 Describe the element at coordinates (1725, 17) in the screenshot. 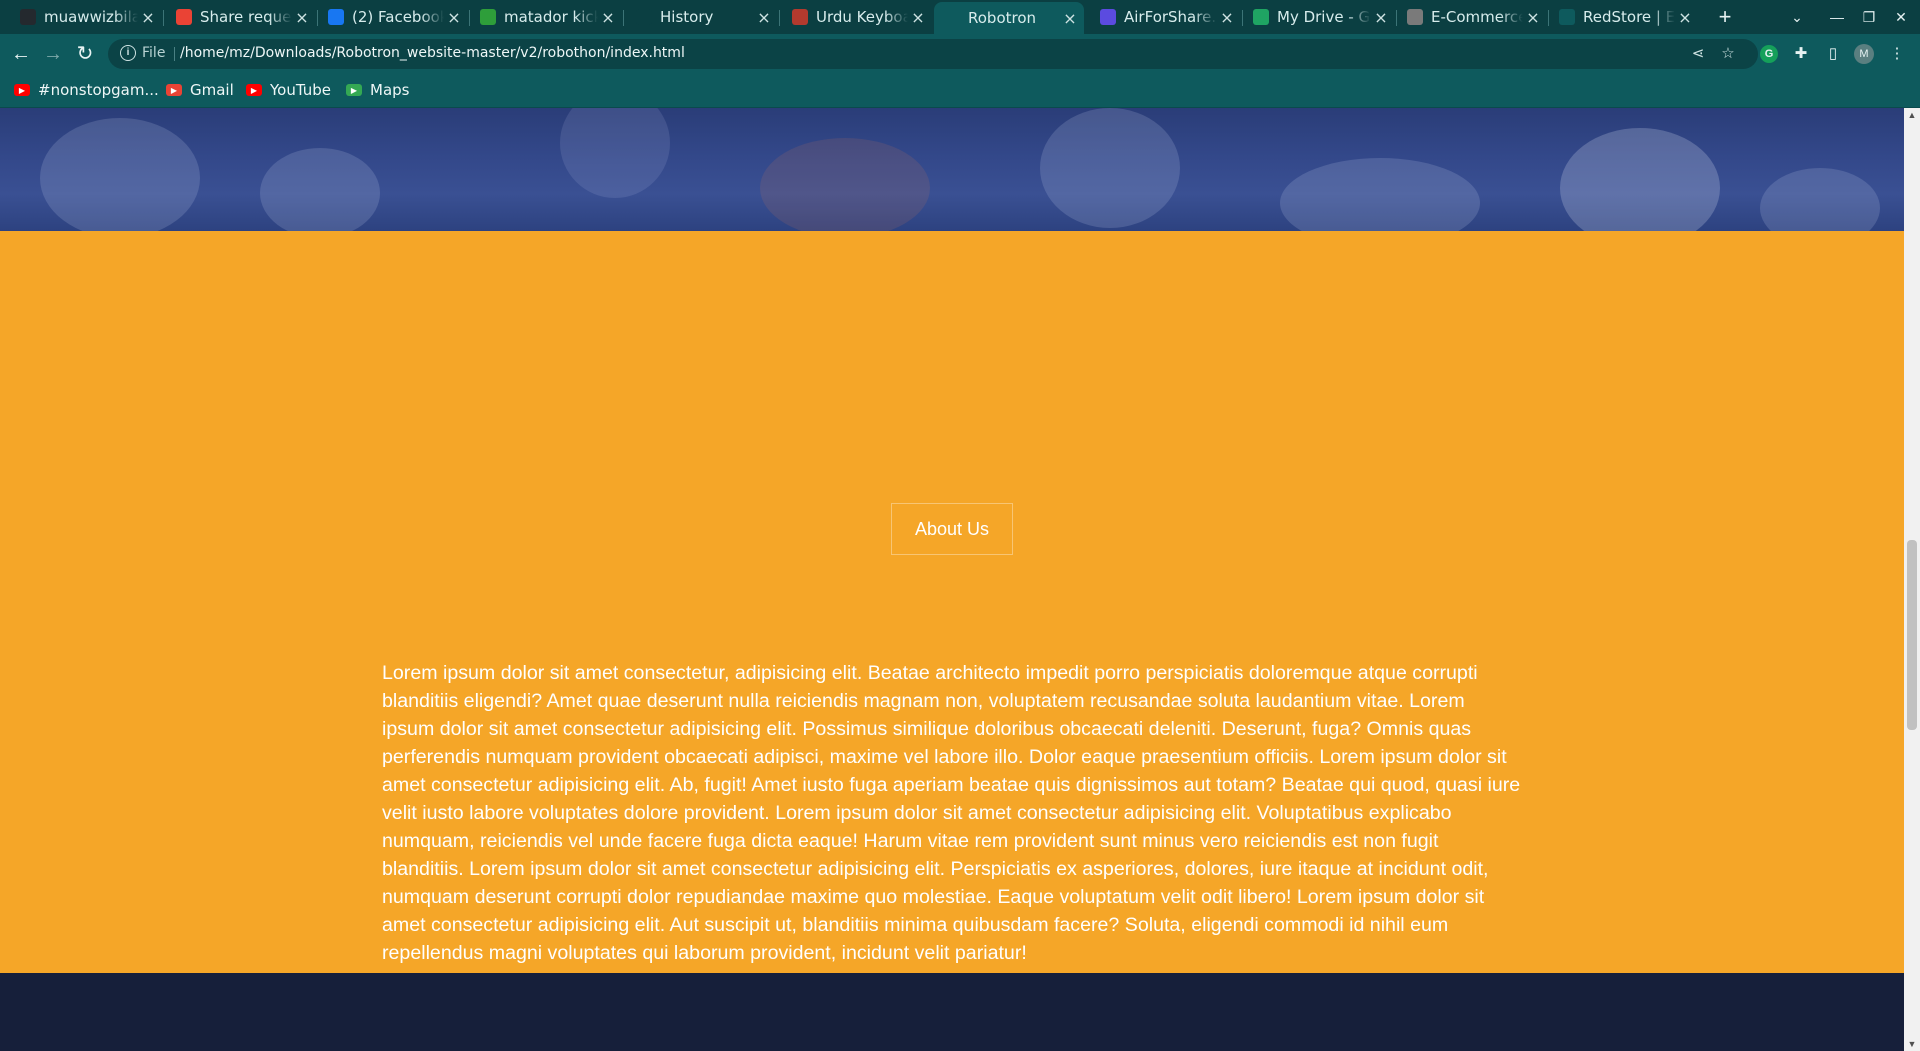

I see `new-tab-button: +` at that location.